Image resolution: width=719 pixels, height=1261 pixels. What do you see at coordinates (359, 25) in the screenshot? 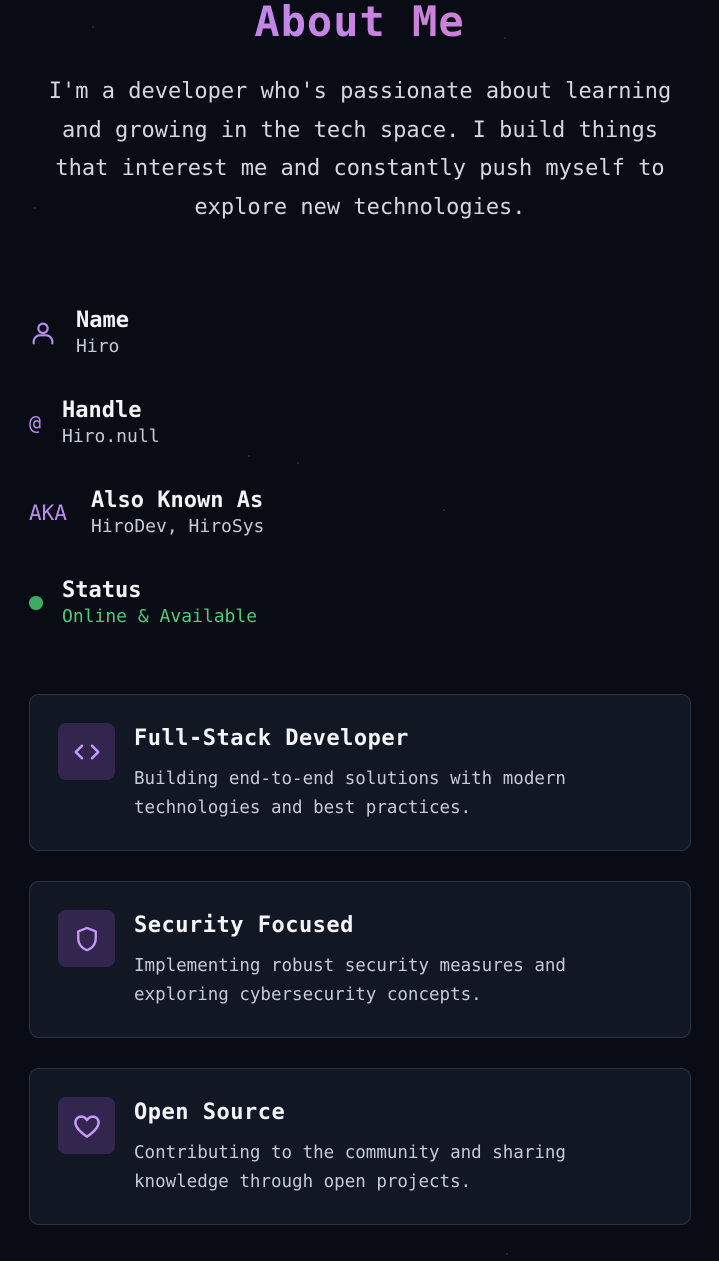
I see `page-title: About Me` at bounding box center [359, 25].